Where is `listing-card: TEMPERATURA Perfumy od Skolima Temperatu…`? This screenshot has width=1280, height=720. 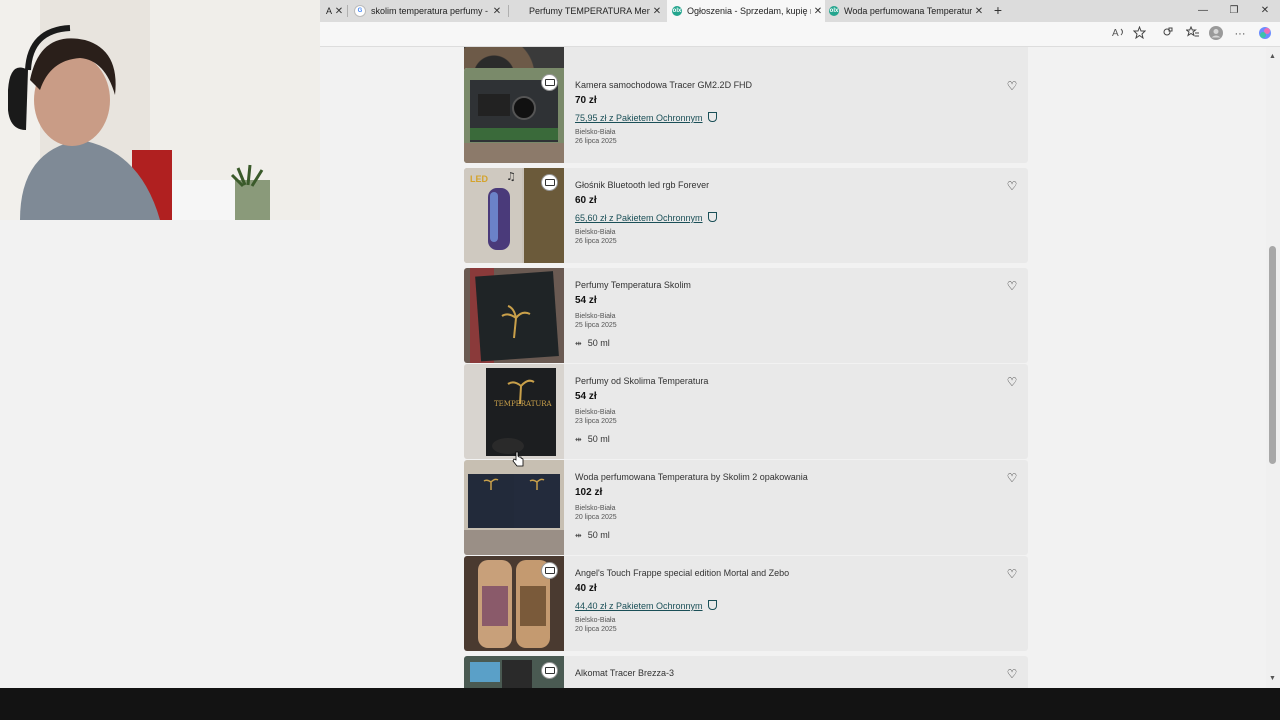 listing-card: TEMPERATURA Perfumy od Skolima Temperatu… is located at coordinates (746, 411).